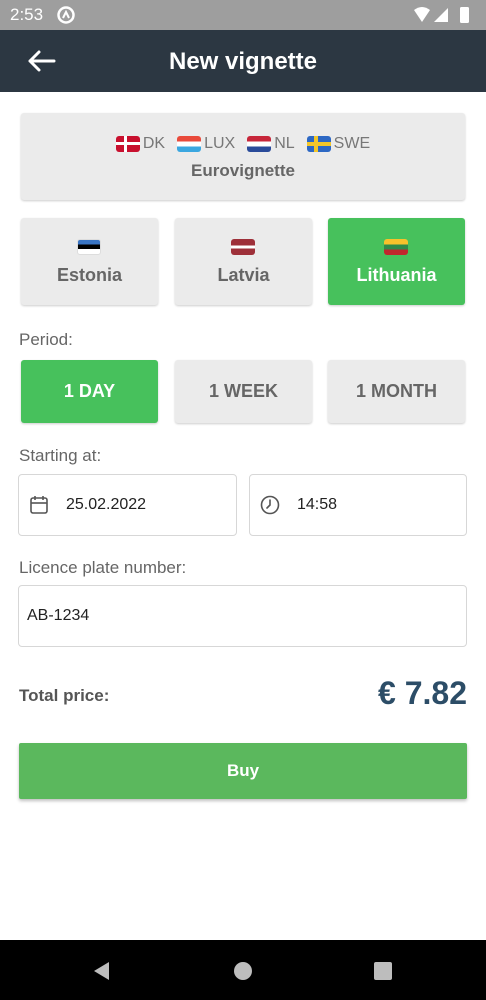 This screenshot has width=486, height=1000. Describe the element at coordinates (422, 693) in the screenshot. I see `total-price-value: € 7.82` at that location.